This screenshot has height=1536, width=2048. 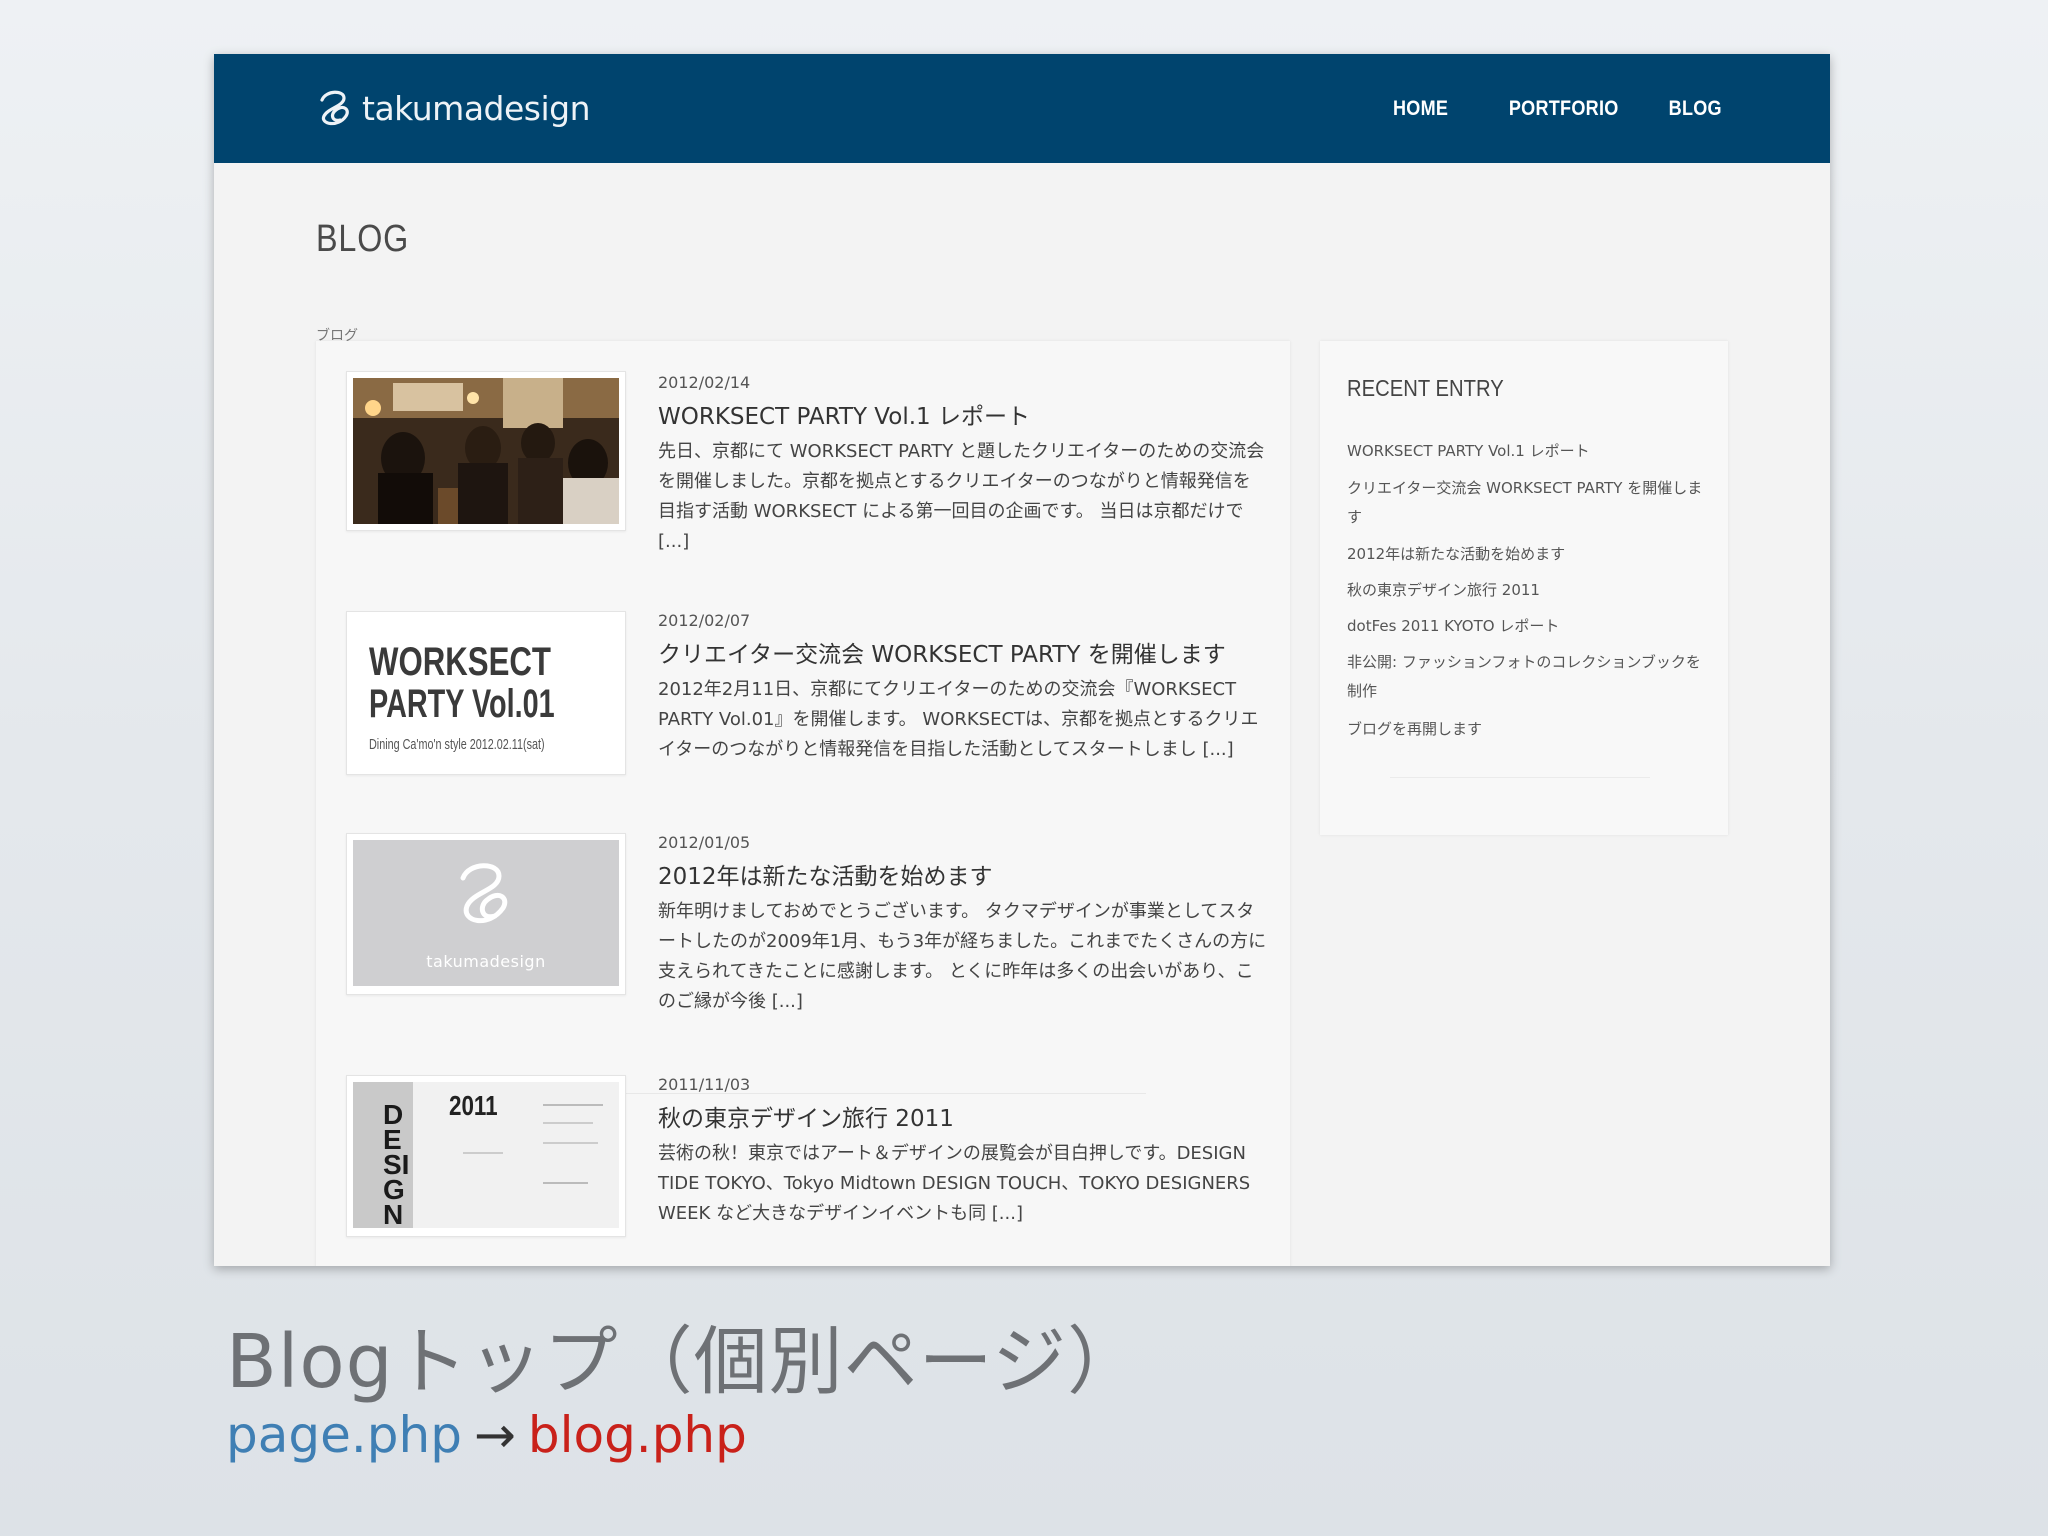 I want to click on slide-subline: page.php → blog.php, so click(x=486, y=1435).